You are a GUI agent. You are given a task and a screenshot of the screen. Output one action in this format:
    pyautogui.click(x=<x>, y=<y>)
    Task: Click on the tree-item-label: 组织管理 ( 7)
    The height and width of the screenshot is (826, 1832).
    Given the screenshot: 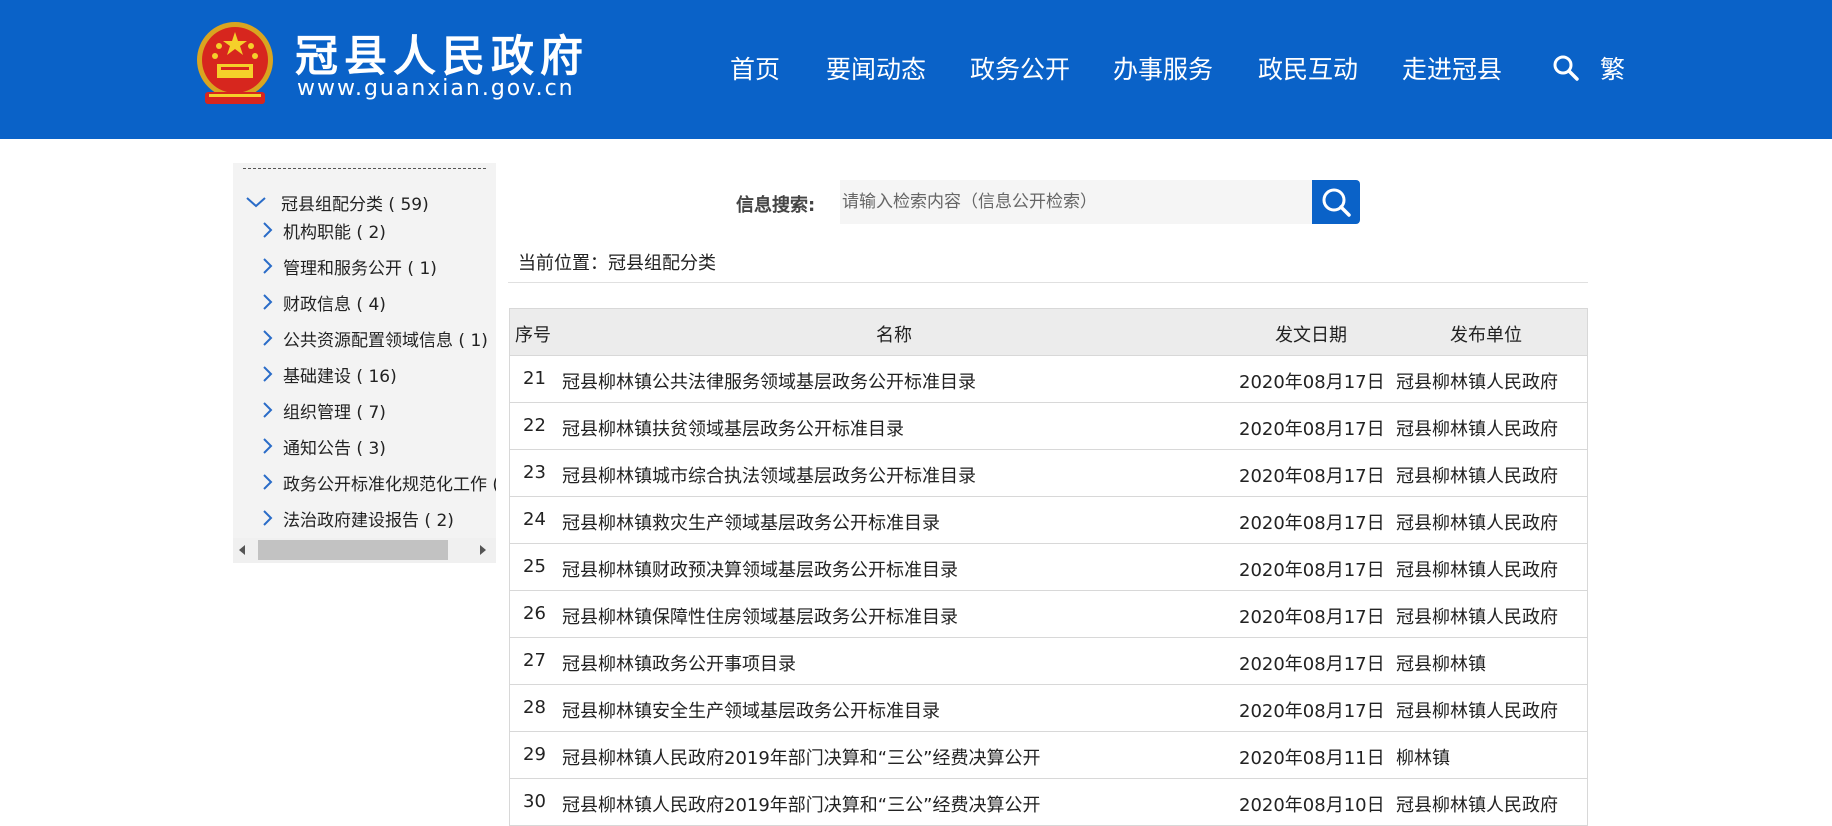 What is the action you would take?
    pyautogui.click(x=334, y=412)
    